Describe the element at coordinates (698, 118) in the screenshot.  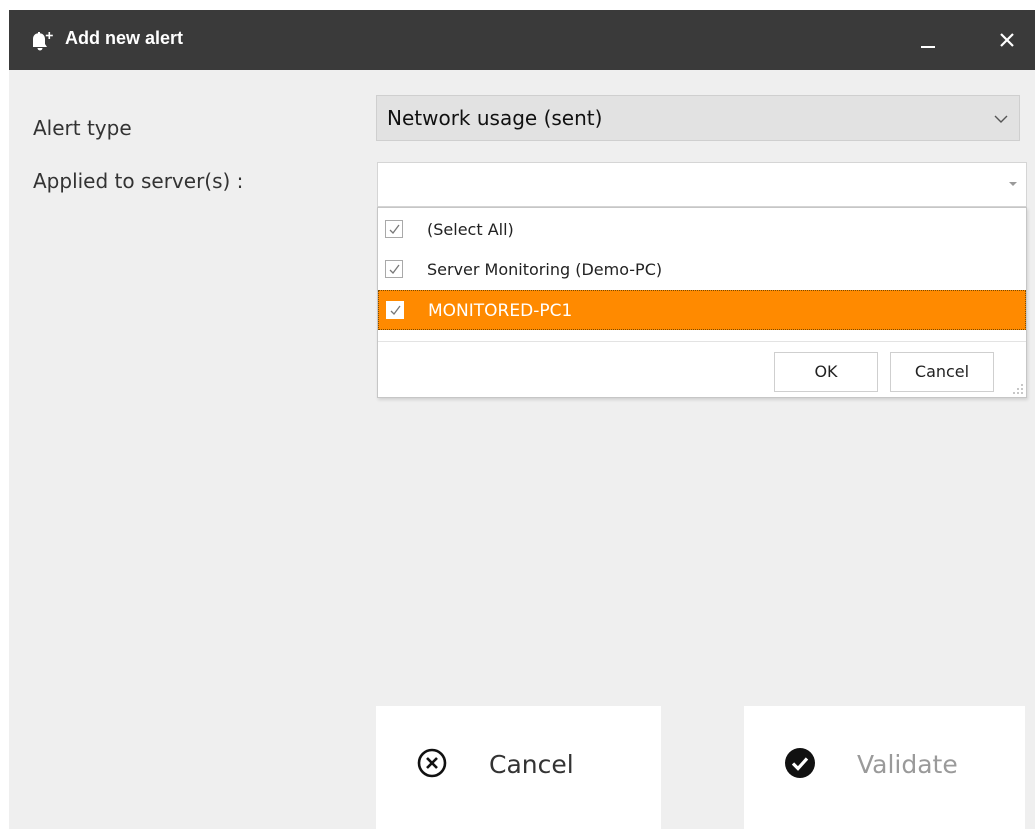
I see `alert-type-select: Network usage (sent)` at that location.